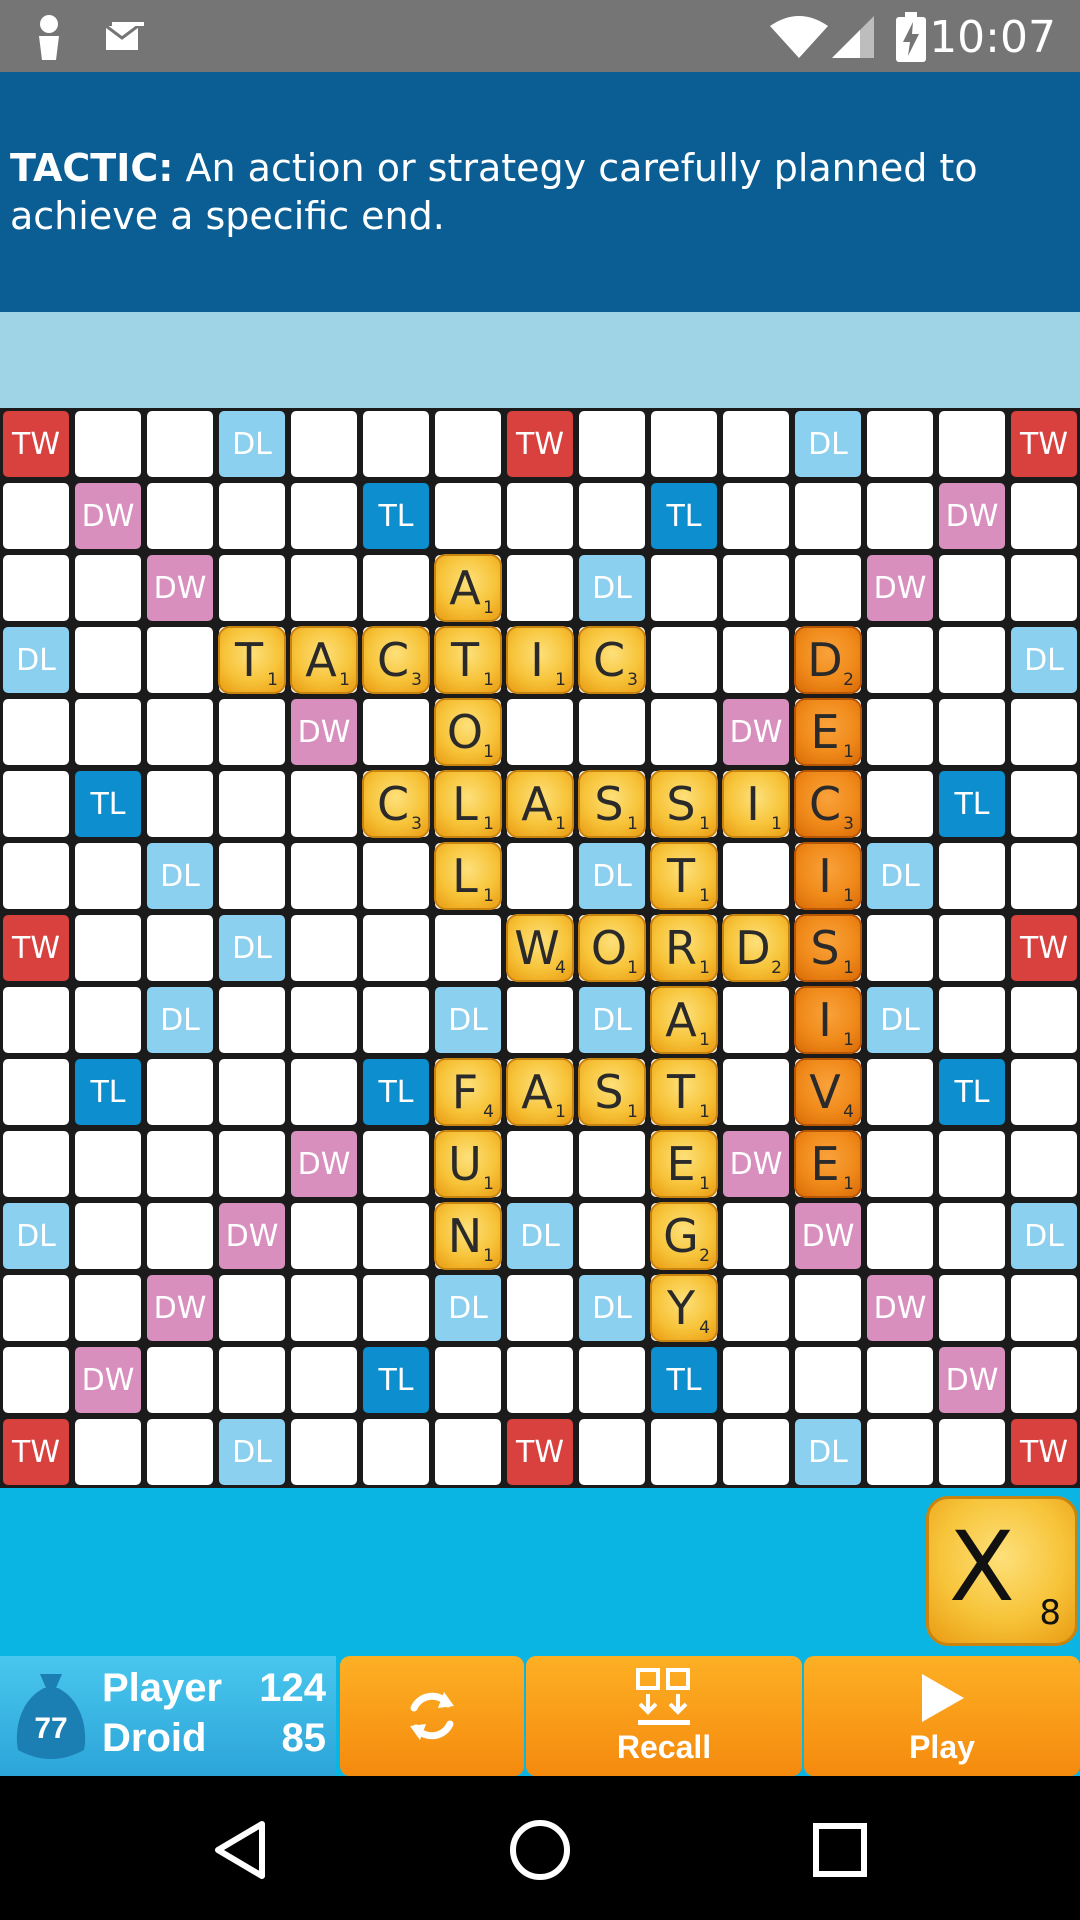 Image resolution: width=1080 pixels, height=1920 pixels. What do you see at coordinates (942, 1716) in the screenshot?
I see `play-button: Play` at bounding box center [942, 1716].